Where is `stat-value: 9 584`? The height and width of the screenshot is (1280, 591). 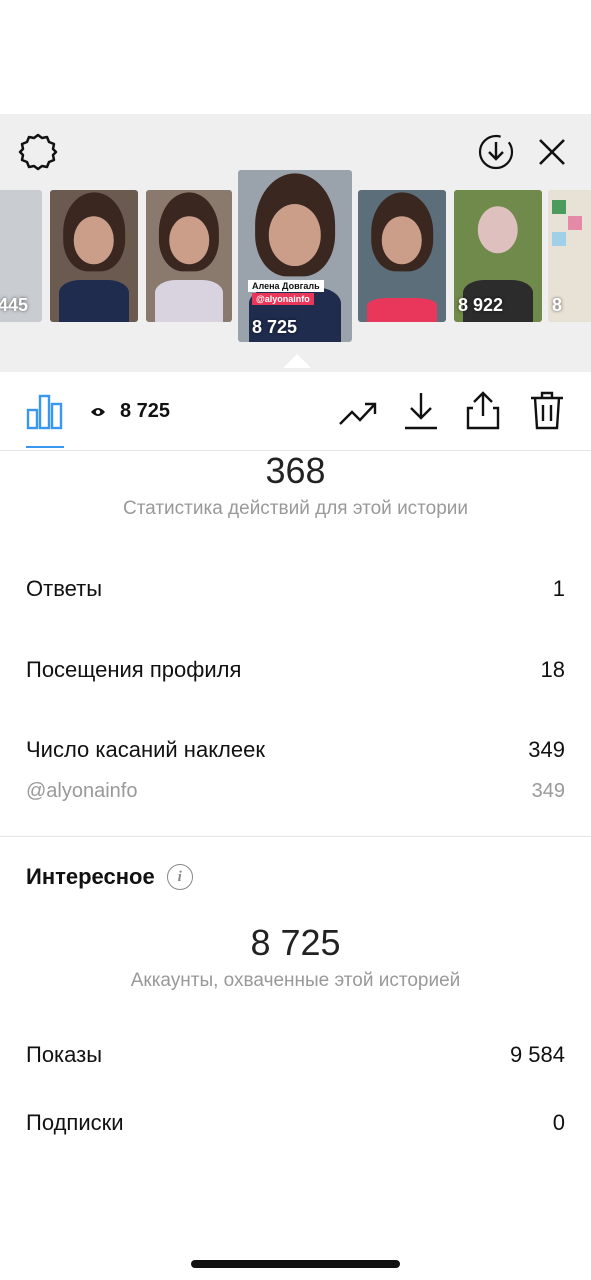
stat-value: 9 584 is located at coordinates (537, 1054).